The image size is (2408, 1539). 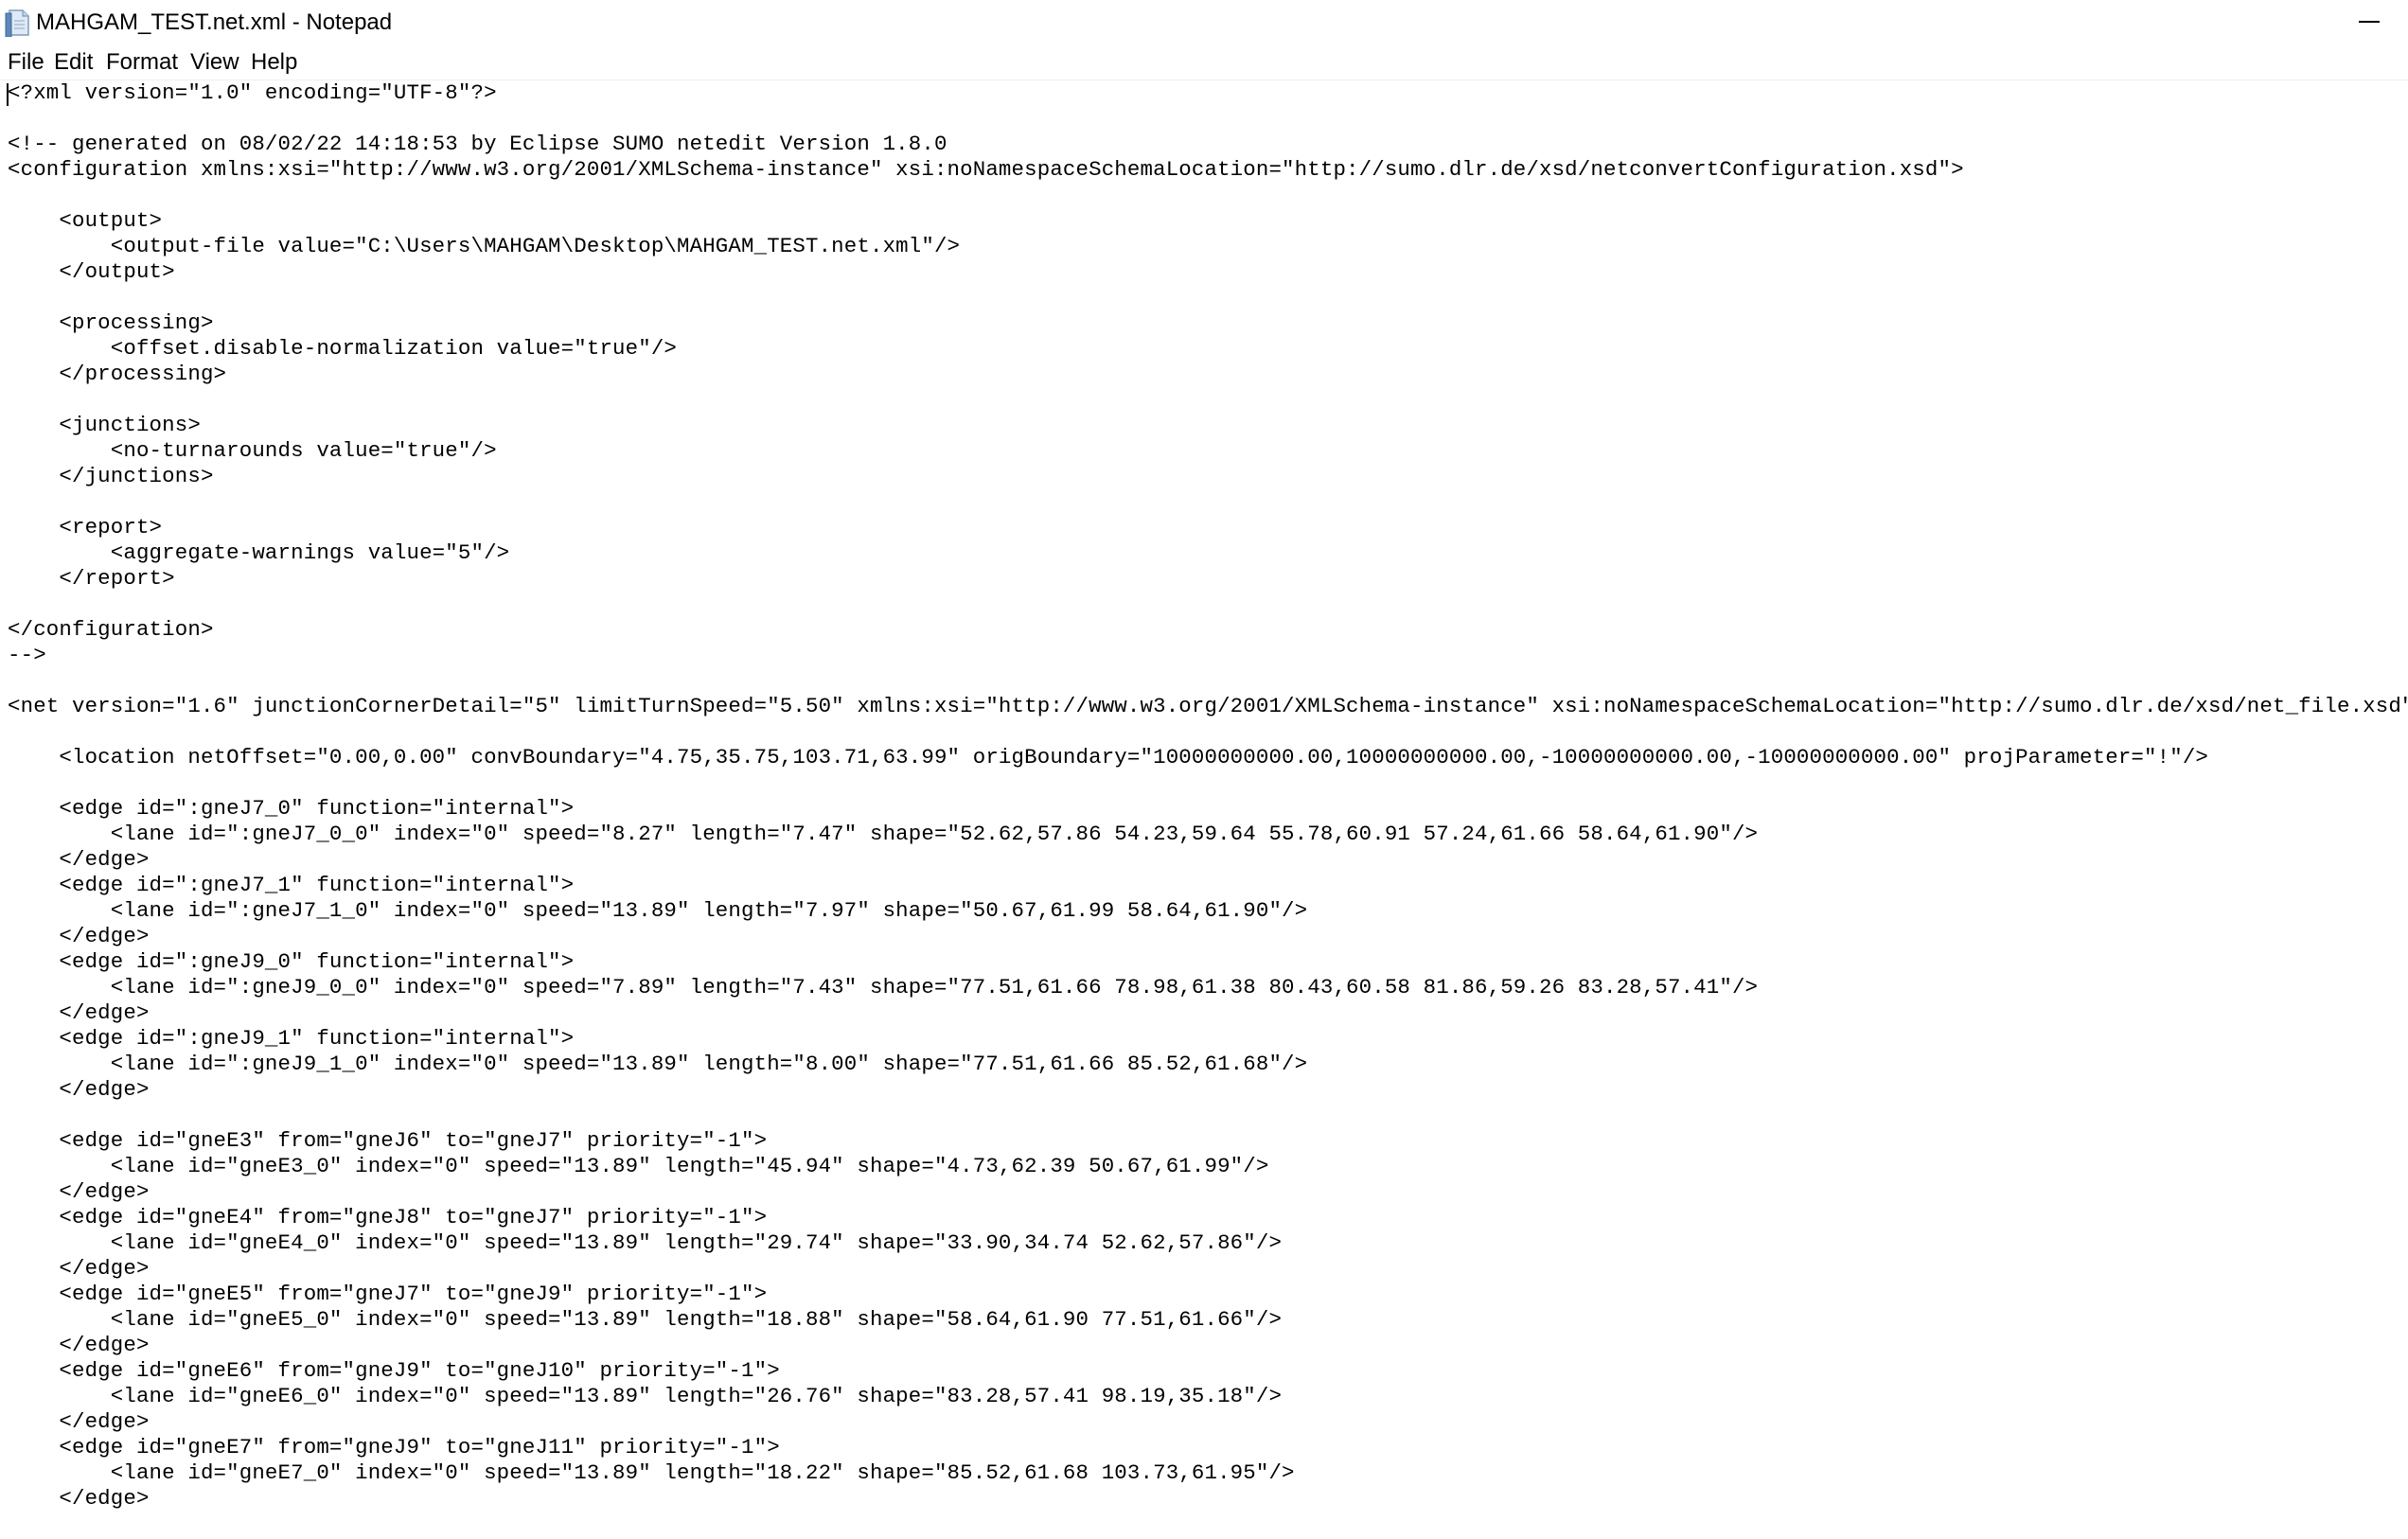 I want to click on editor-line: <edge id=":gneJ9_1" function="internal">, so click(x=1208, y=1039).